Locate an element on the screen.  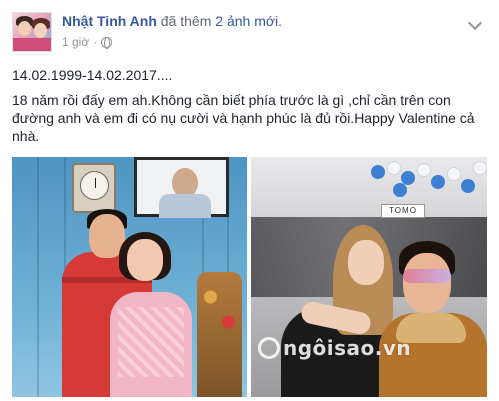
dress-pattern is located at coordinates (151, 342).